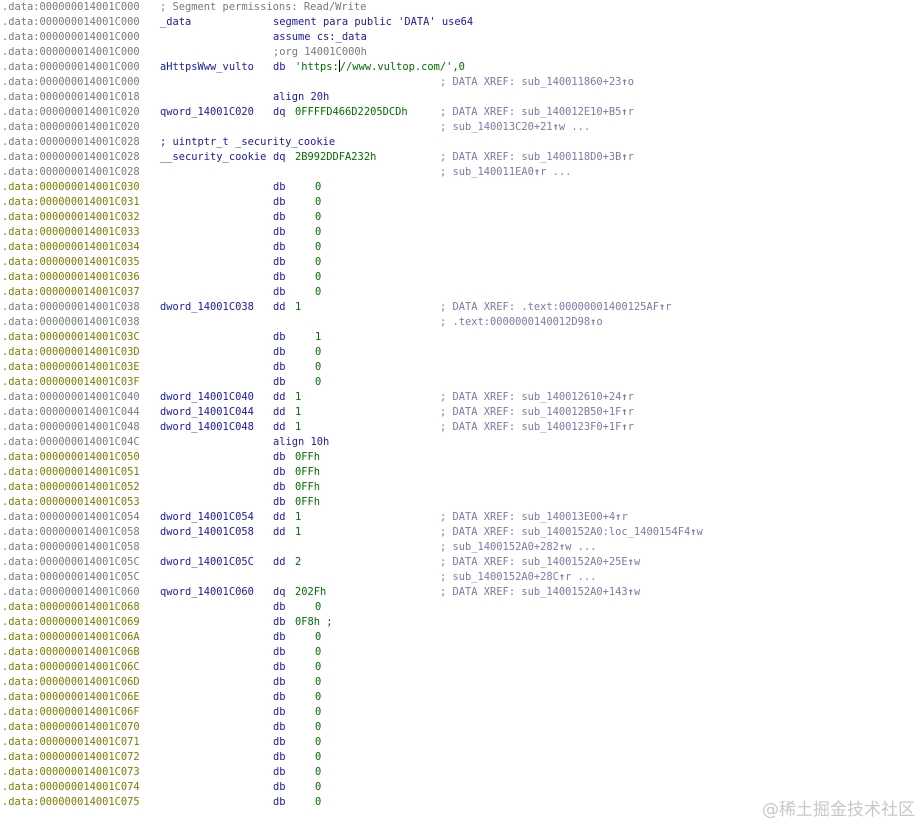 The image size is (921, 824). I want to click on xref-comment: ; DATA XREF: sub_140013E00+4↑r, so click(534, 517).